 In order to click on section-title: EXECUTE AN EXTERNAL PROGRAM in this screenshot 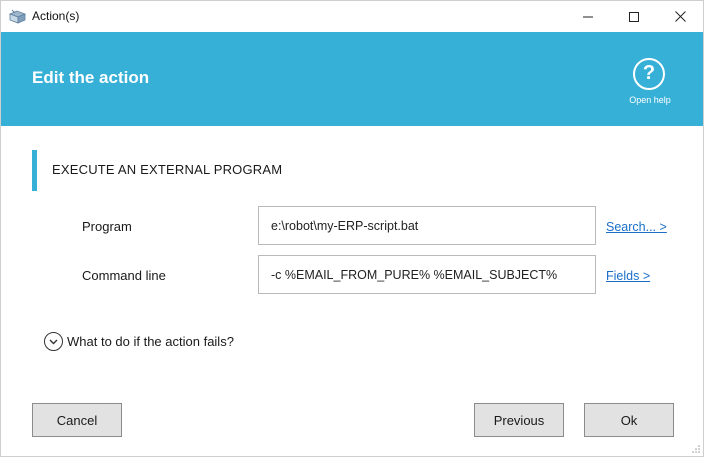, I will do `click(167, 169)`.